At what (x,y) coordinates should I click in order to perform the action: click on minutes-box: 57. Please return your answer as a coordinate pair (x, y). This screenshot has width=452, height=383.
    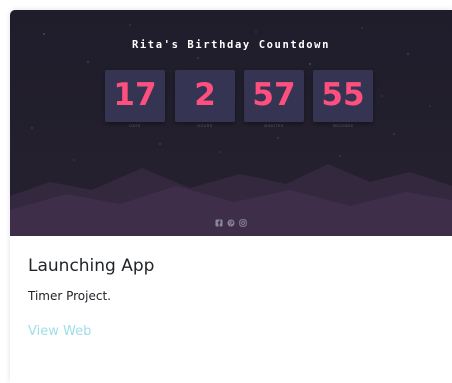
    Looking at the image, I should click on (274, 96).